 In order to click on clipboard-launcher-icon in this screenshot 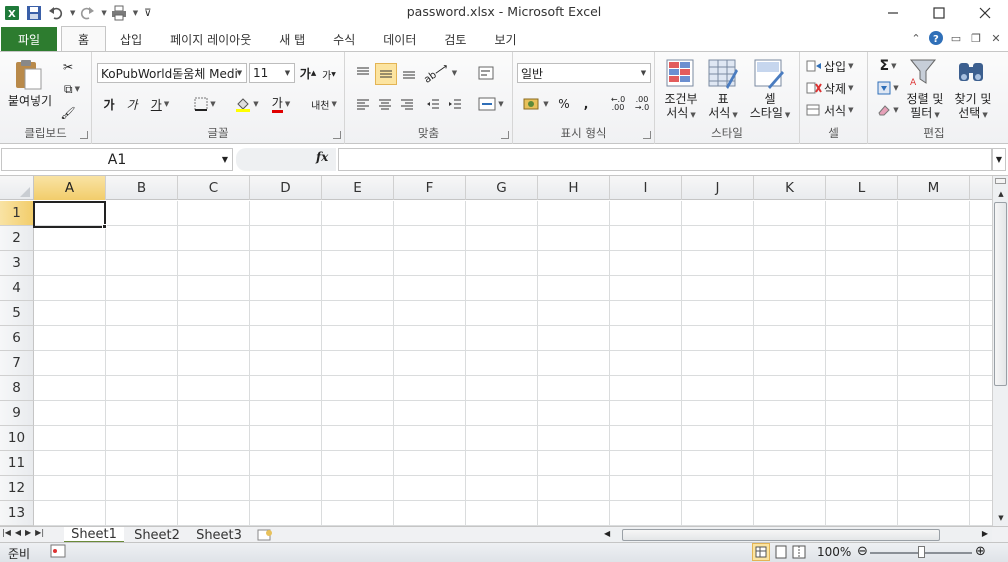, I will do `click(84, 135)`.